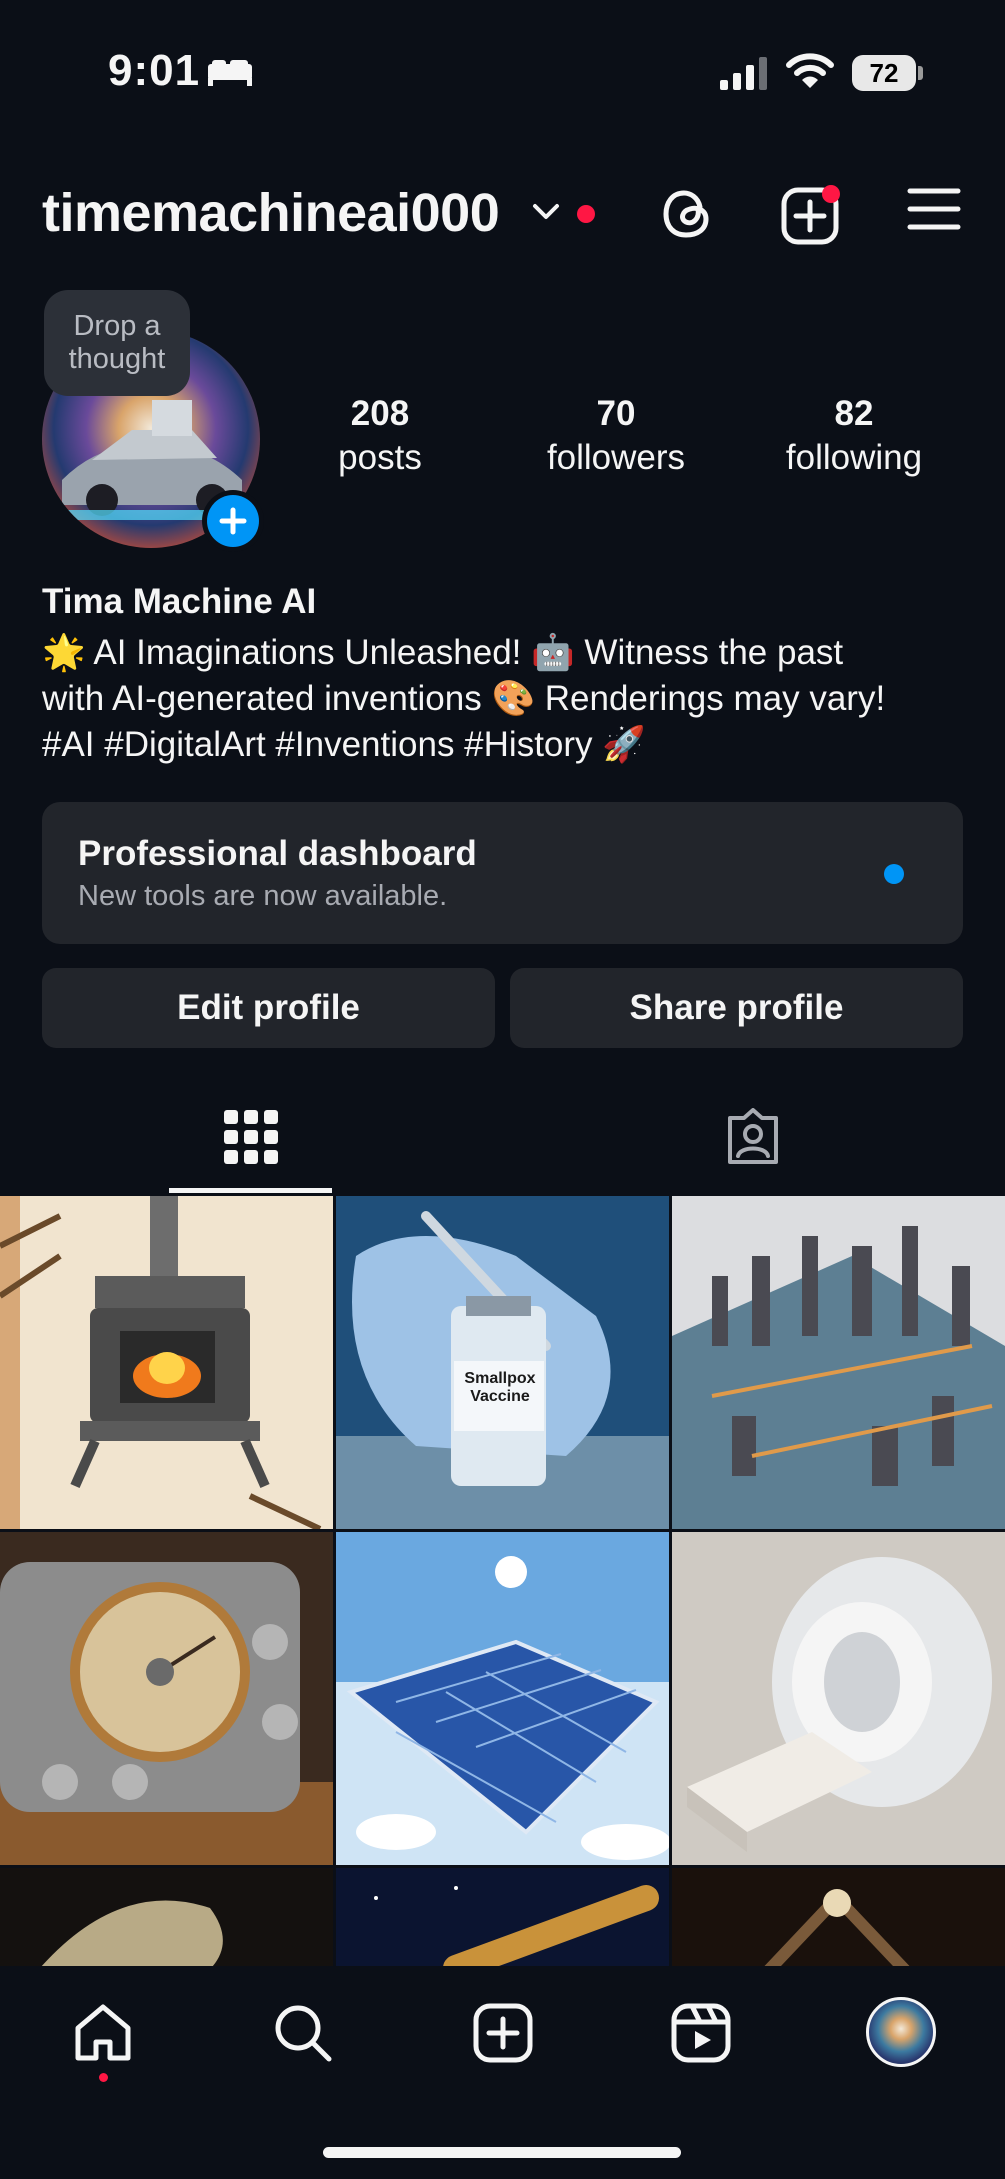 Image resolution: width=1005 pixels, height=2179 pixels. I want to click on thought-bubble: Drop a thought, so click(117, 343).